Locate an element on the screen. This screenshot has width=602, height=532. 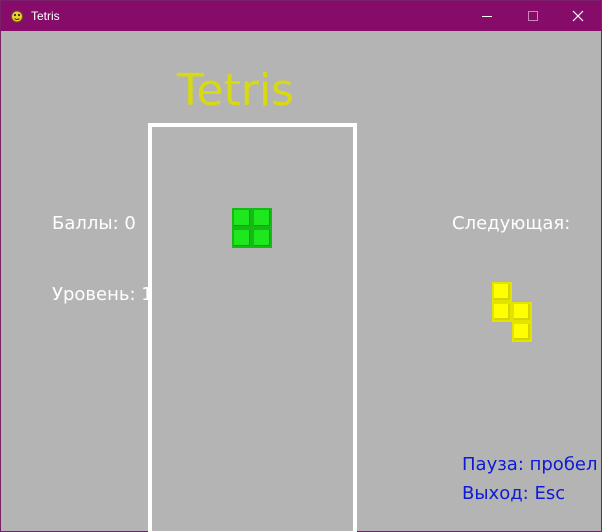
minimize-button is located at coordinates (487, 16).